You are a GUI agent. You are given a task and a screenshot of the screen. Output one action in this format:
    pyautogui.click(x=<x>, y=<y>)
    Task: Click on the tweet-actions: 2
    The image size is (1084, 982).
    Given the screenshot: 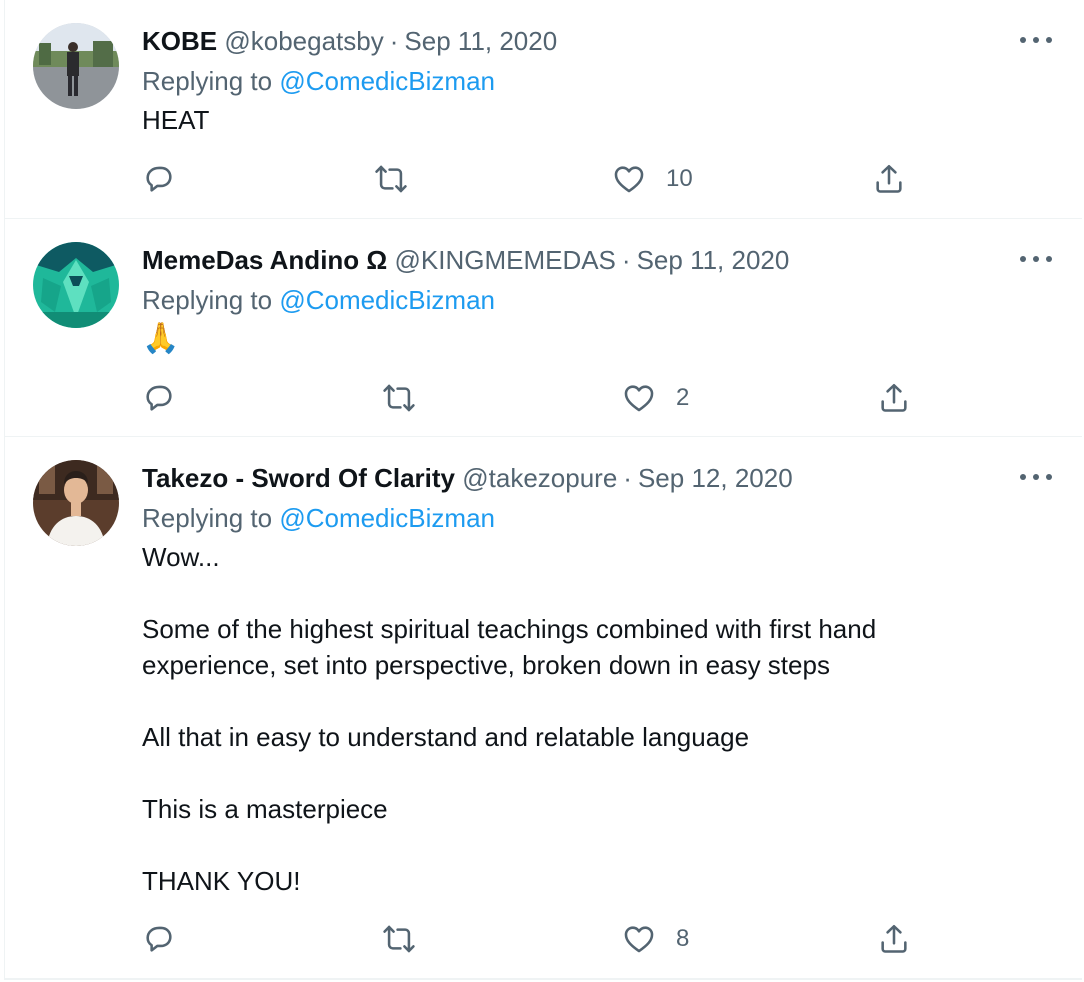 What is the action you would take?
    pyautogui.click(x=532, y=398)
    